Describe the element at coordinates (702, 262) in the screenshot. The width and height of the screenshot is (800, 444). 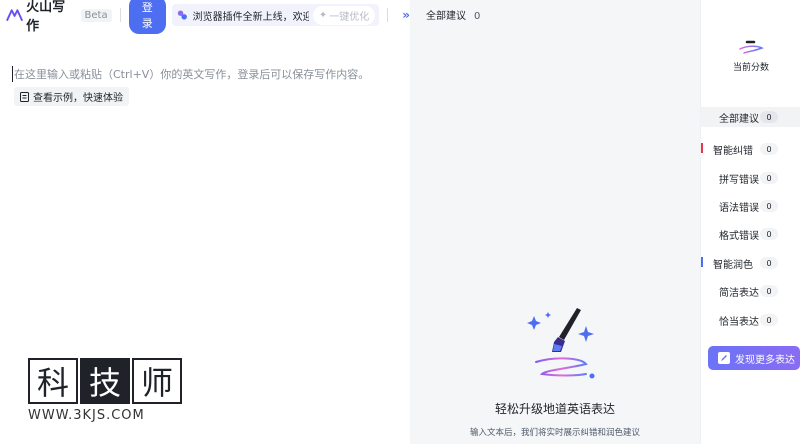
I see `polish-marker` at that location.